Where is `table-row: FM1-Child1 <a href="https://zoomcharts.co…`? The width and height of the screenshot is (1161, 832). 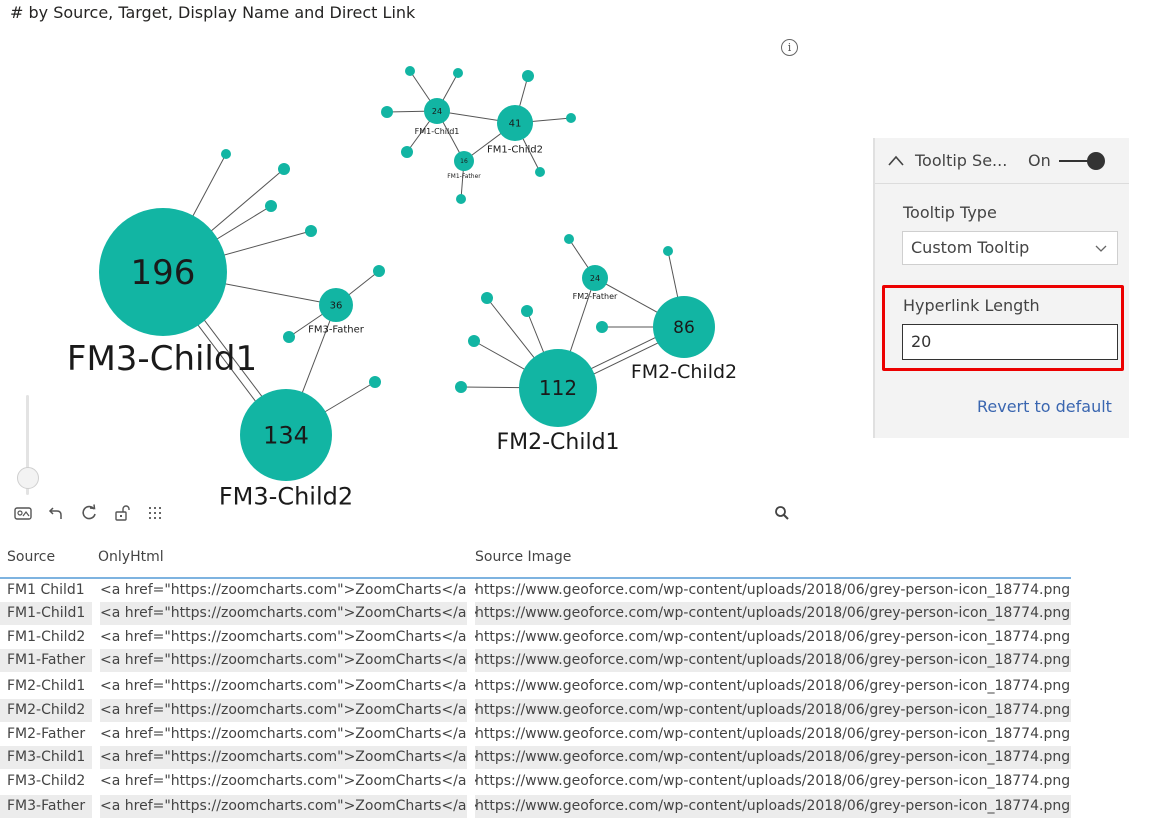
table-row: FM1-Child1 <a href="https://zoomcharts.co… is located at coordinates (535, 613).